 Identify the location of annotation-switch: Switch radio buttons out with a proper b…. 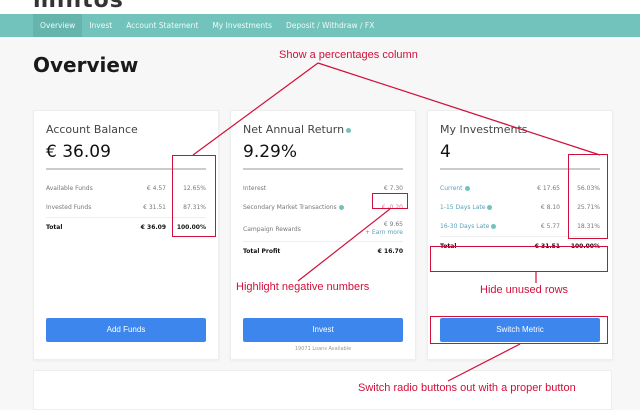
(467, 388).